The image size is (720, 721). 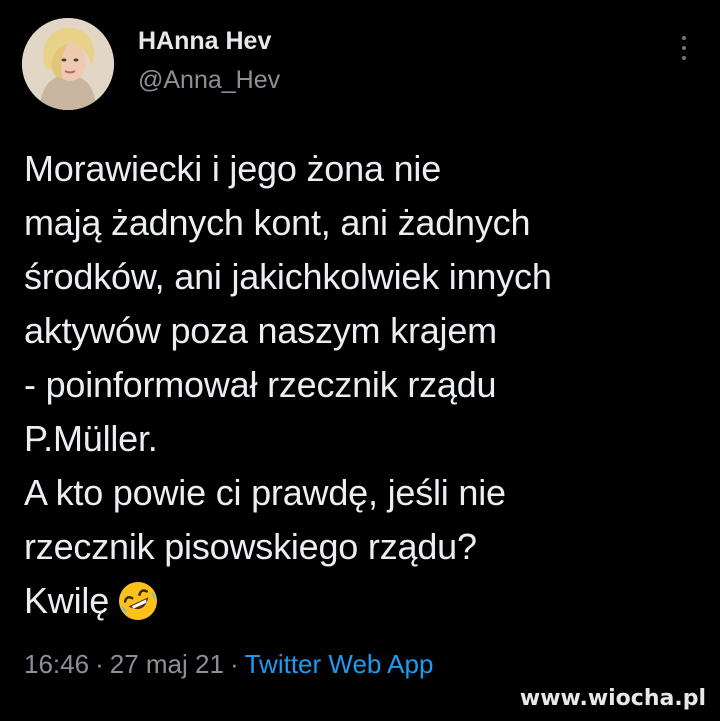 I want to click on tweet-time: 16:46, so click(x=56, y=664).